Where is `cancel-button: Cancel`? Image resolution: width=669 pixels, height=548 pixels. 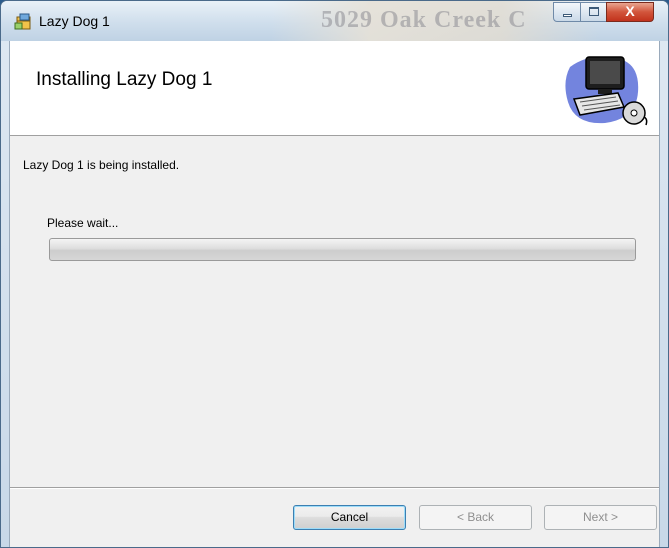
cancel-button: Cancel is located at coordinates (349, 517).